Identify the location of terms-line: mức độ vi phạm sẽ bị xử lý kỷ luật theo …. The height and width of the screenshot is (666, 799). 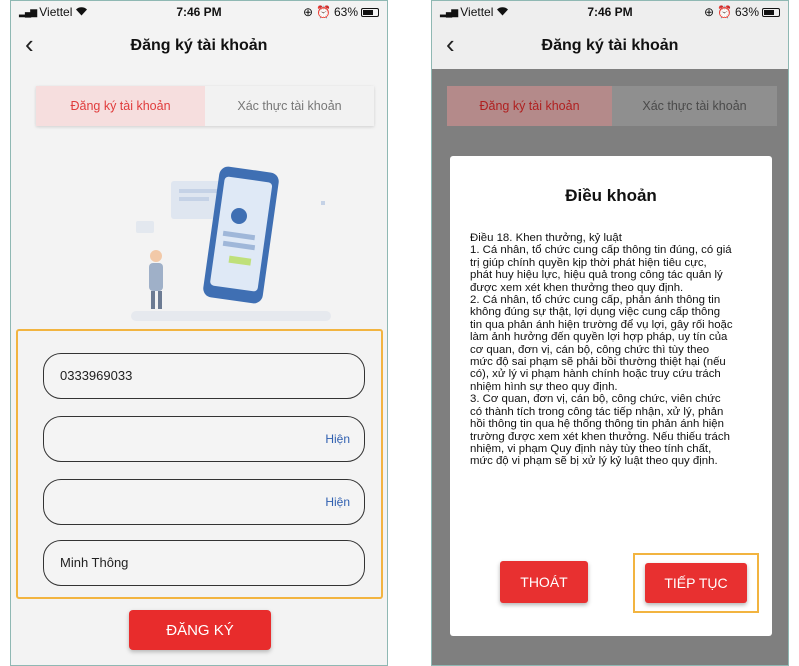
(594, 461).